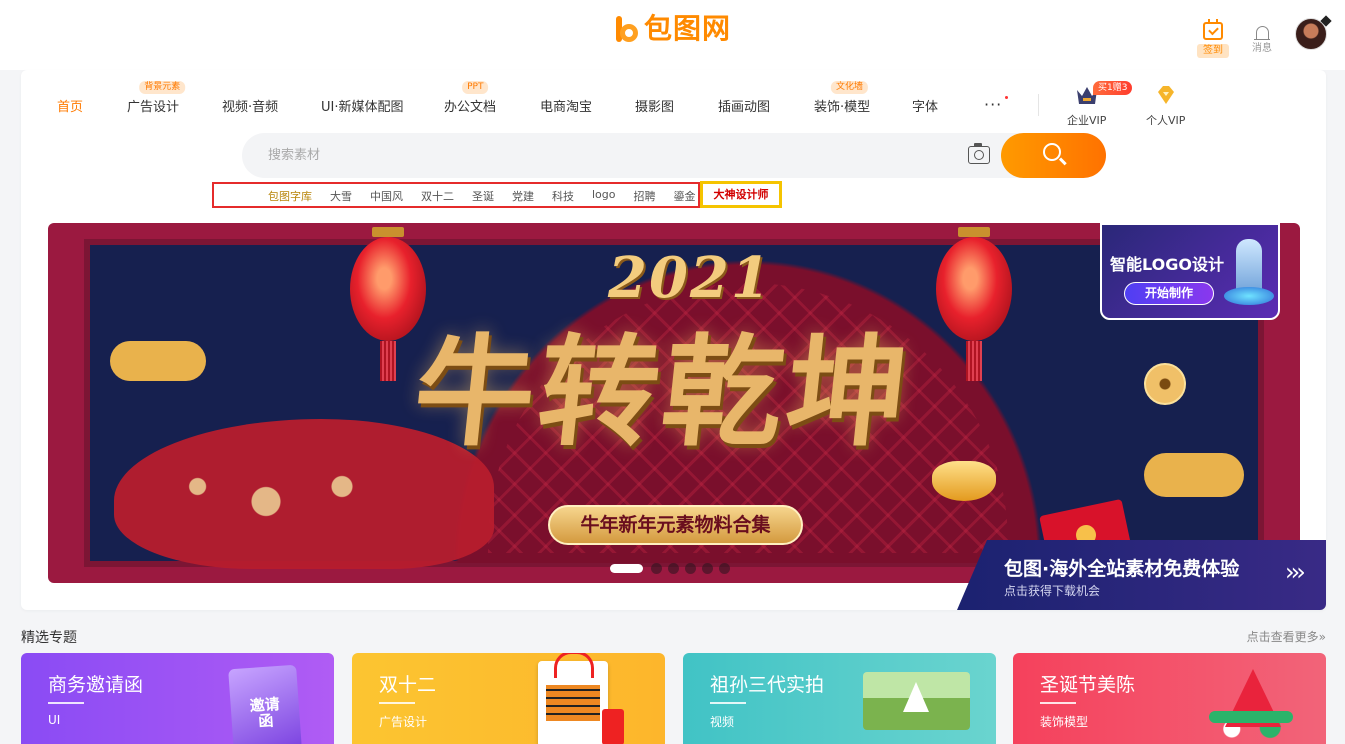  I want to click on topic-tag: 广告设计, so click(403, 722).